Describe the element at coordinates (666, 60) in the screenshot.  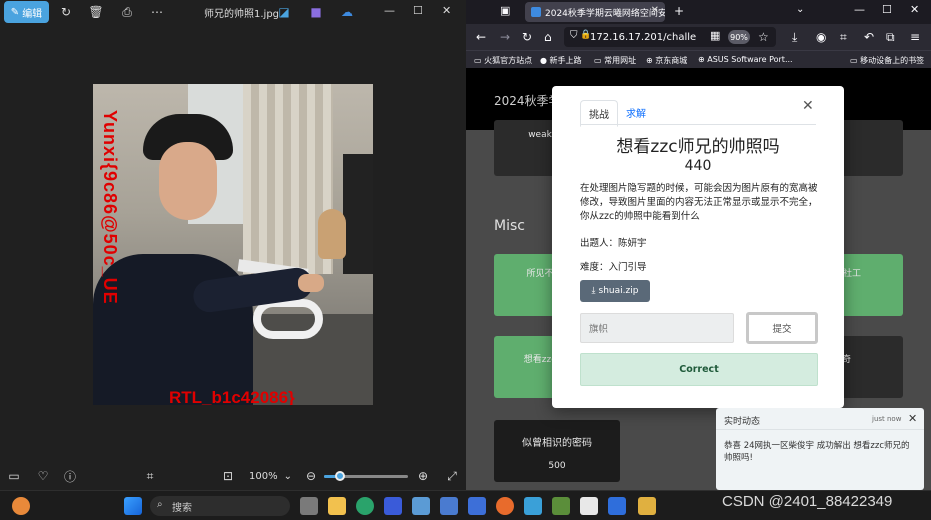
I see `bookmark-item: ⊕ 京东商城` at that location.